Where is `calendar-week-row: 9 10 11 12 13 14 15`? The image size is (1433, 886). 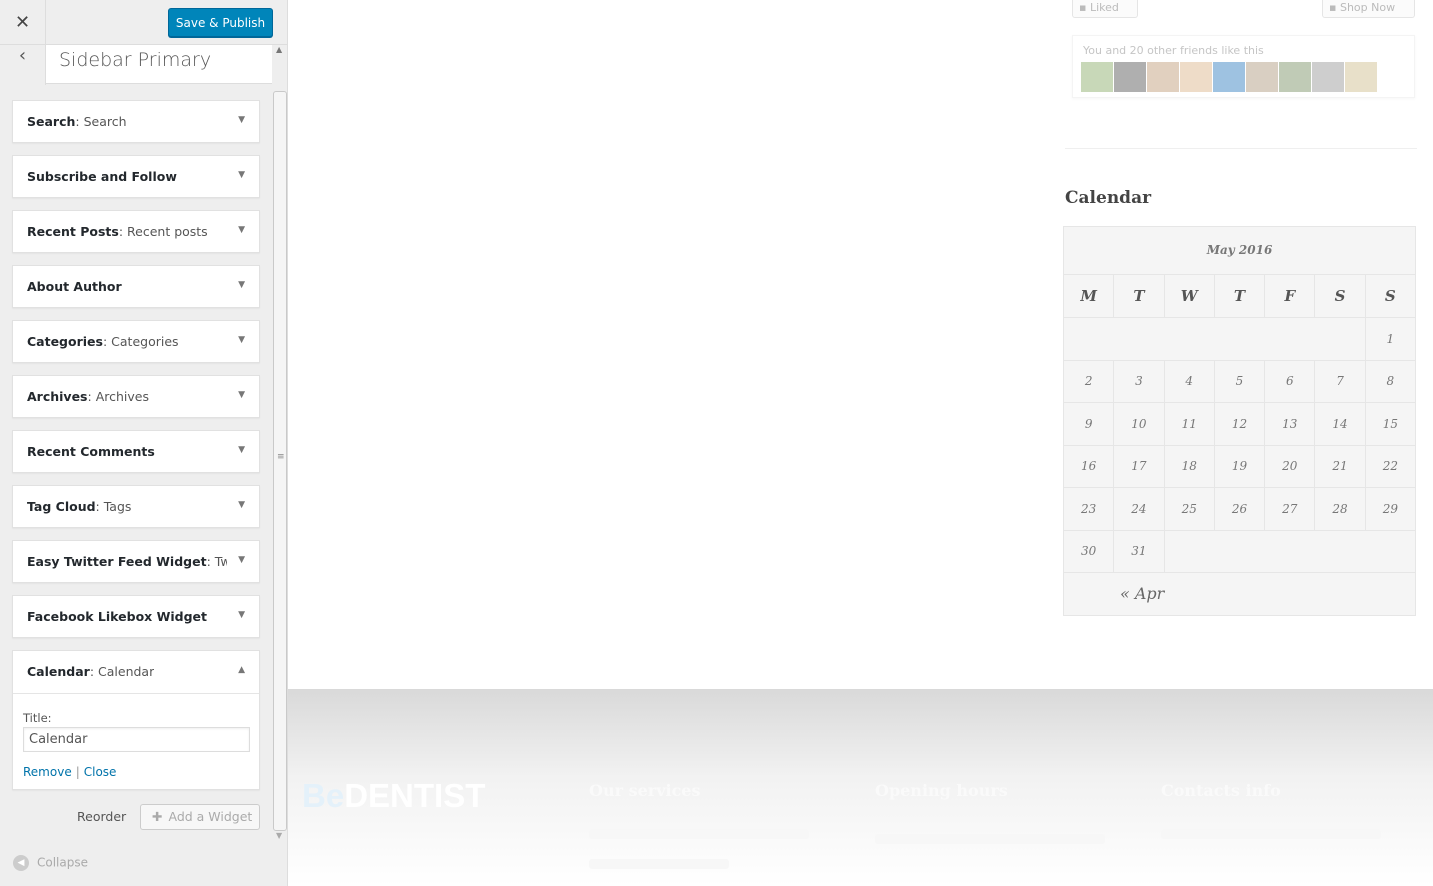
calendar-week-row: 9 10 11 12 13 14 15 is located at coordinates (1239, 424).